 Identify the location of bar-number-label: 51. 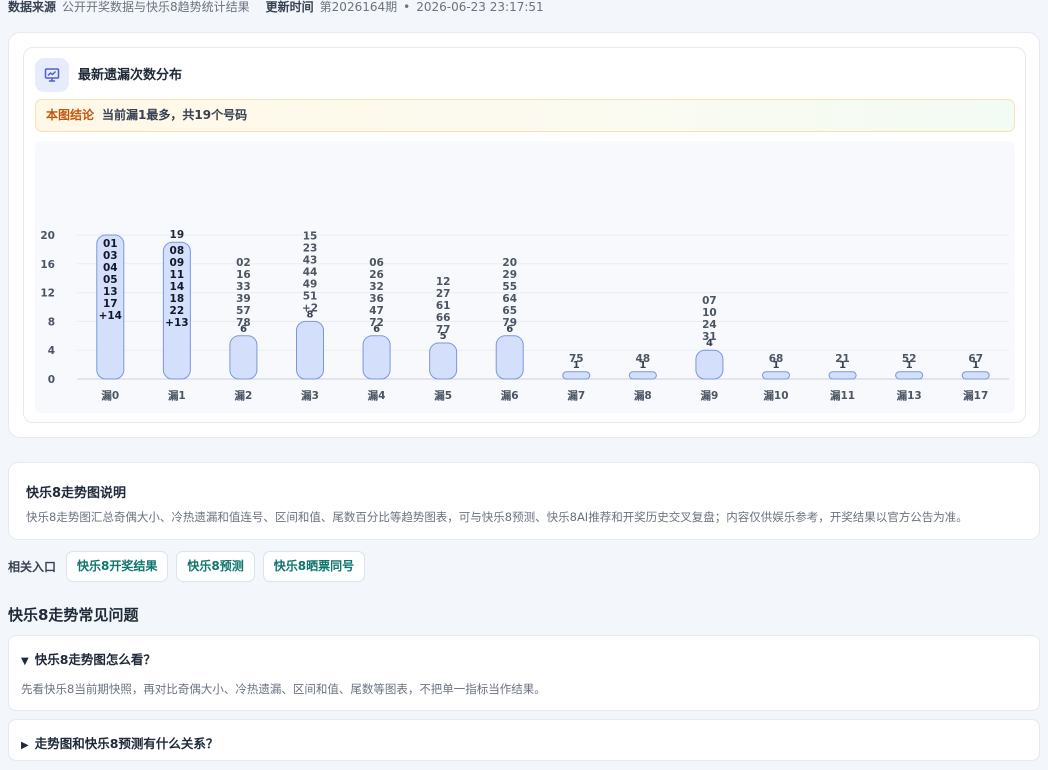
(310, 296).